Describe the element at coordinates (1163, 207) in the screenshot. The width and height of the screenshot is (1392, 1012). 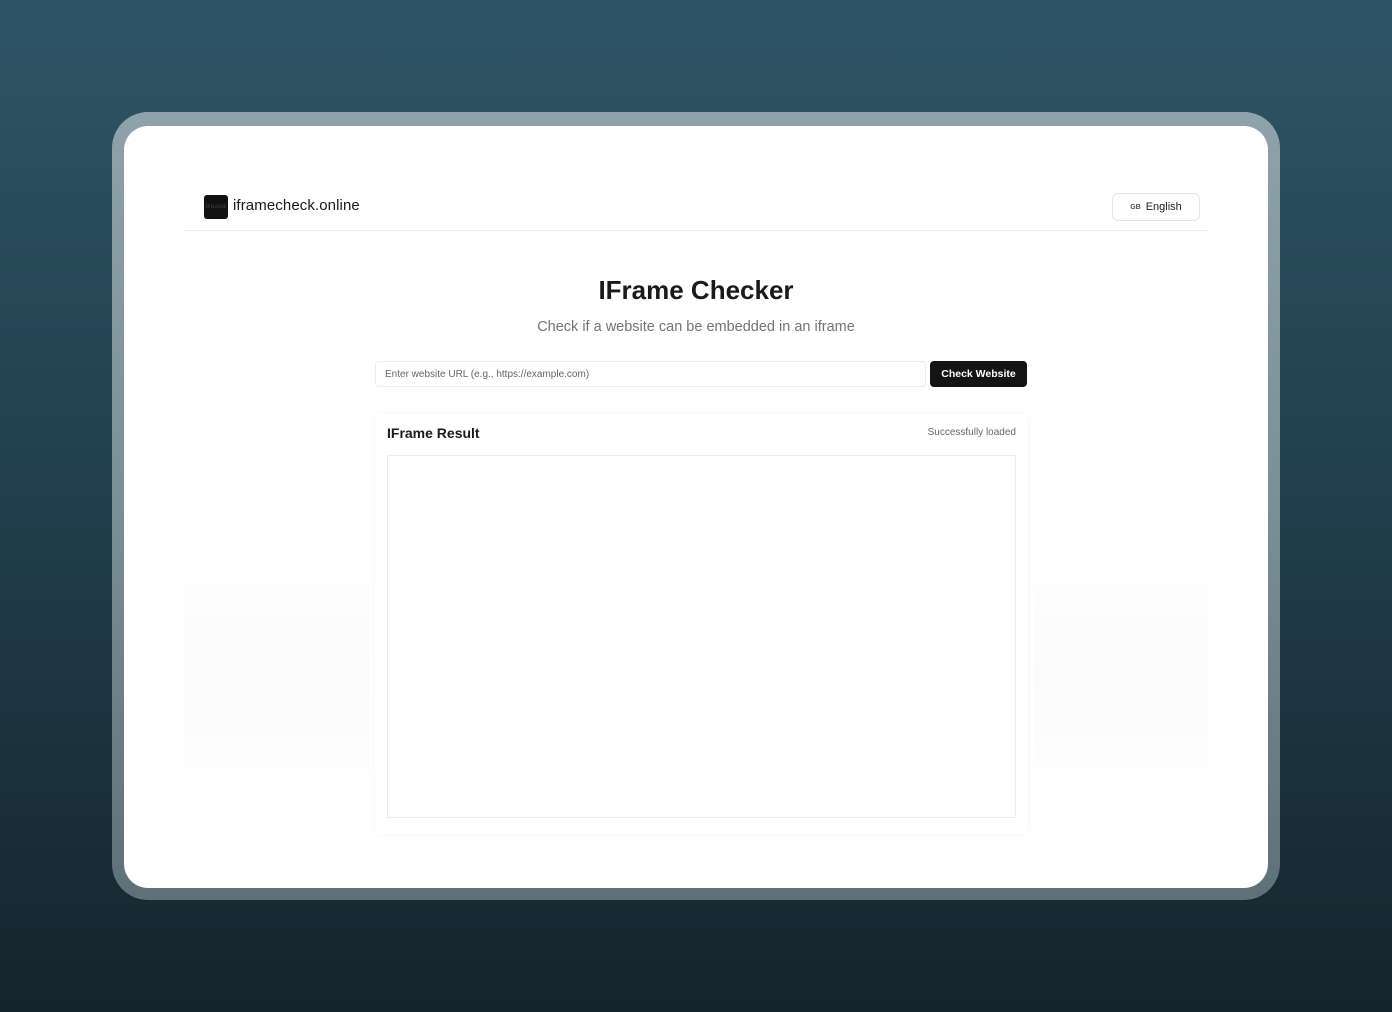
I see `language-label: English` at that location.